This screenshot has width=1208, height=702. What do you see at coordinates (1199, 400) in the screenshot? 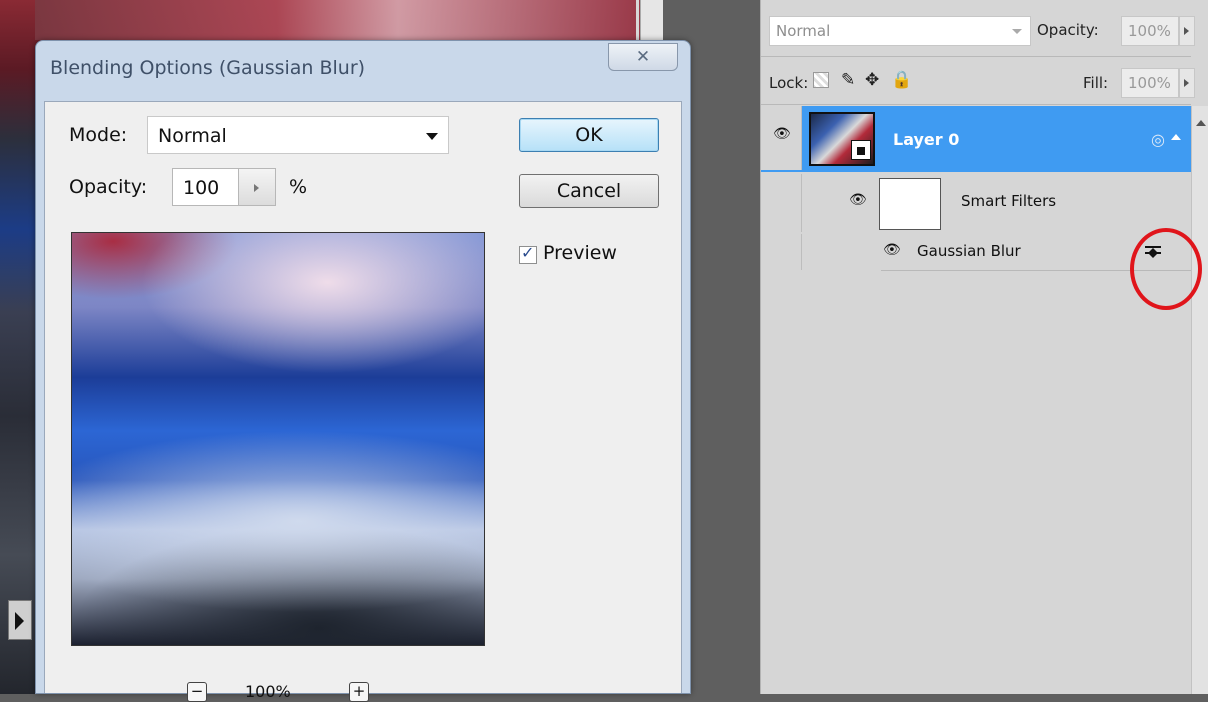
I see `layers-scrollbar` at bounding box center [1199, 400].